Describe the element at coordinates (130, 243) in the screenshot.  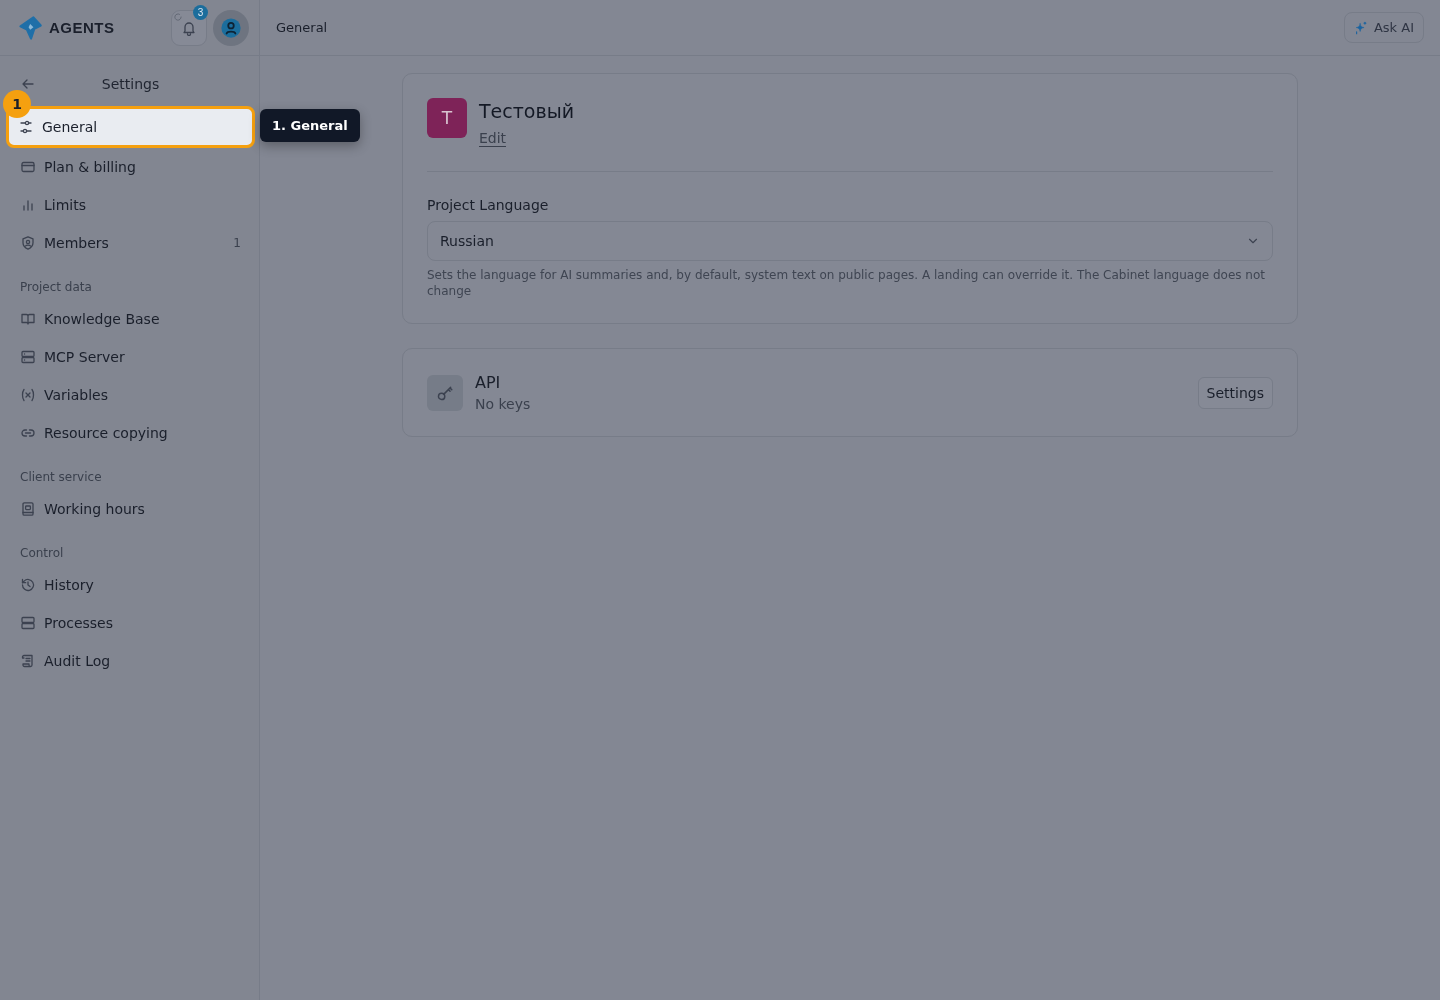
I see `sidebar-item: Members 1` at that location.